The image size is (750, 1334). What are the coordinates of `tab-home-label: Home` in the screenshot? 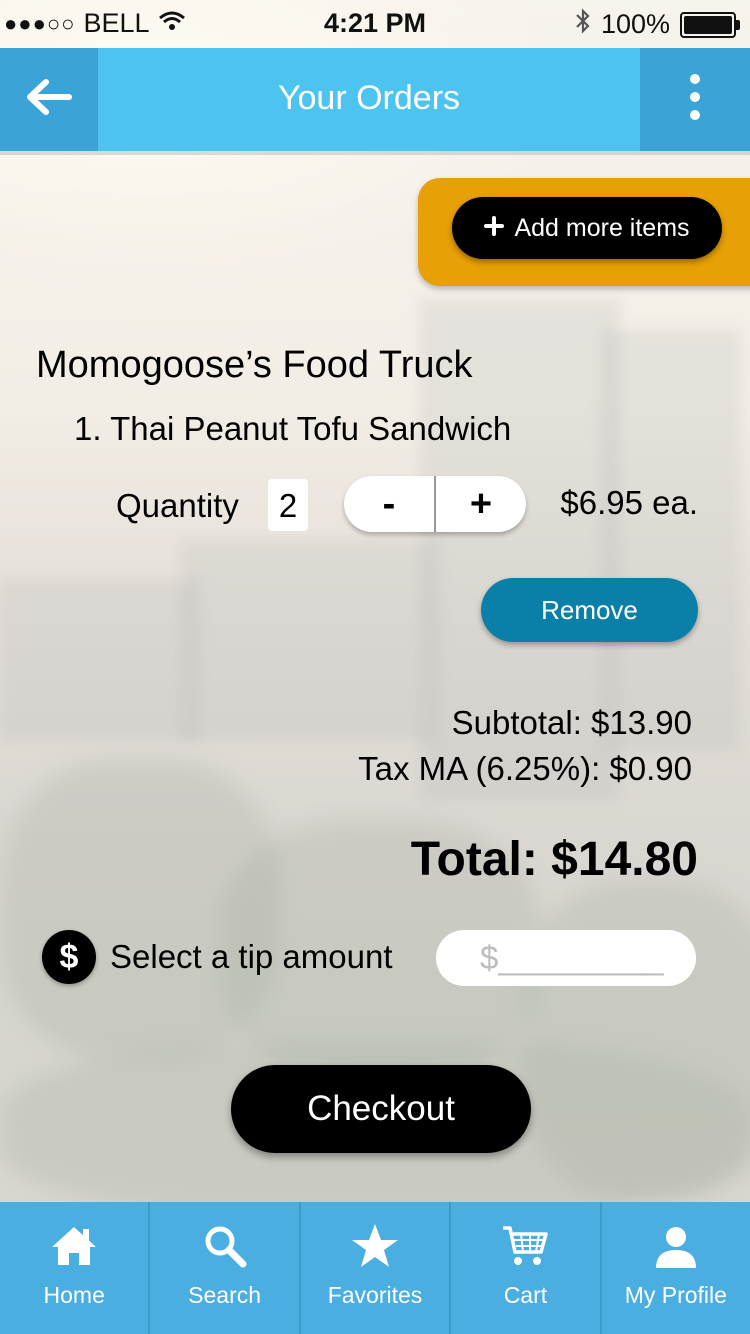 It's located at (74, 1295).